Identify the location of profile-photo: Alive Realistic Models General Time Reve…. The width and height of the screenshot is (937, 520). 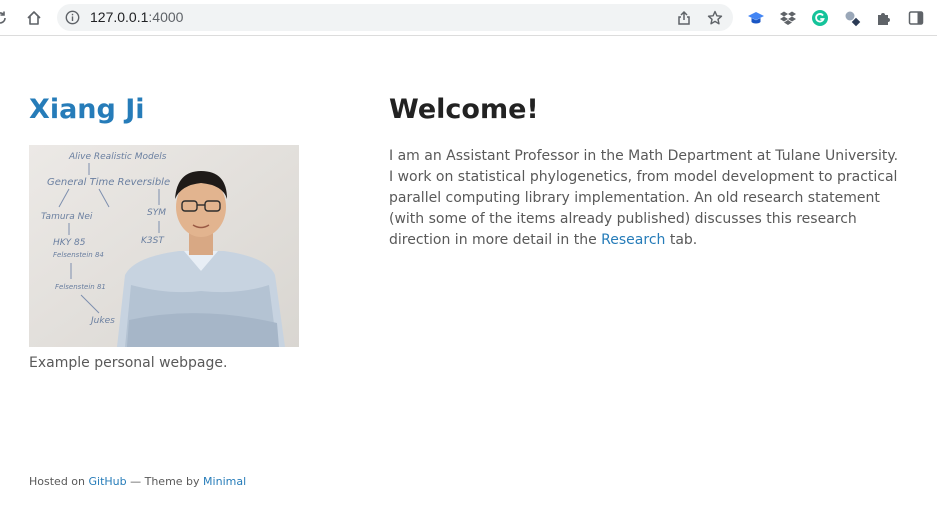
(164, 246).